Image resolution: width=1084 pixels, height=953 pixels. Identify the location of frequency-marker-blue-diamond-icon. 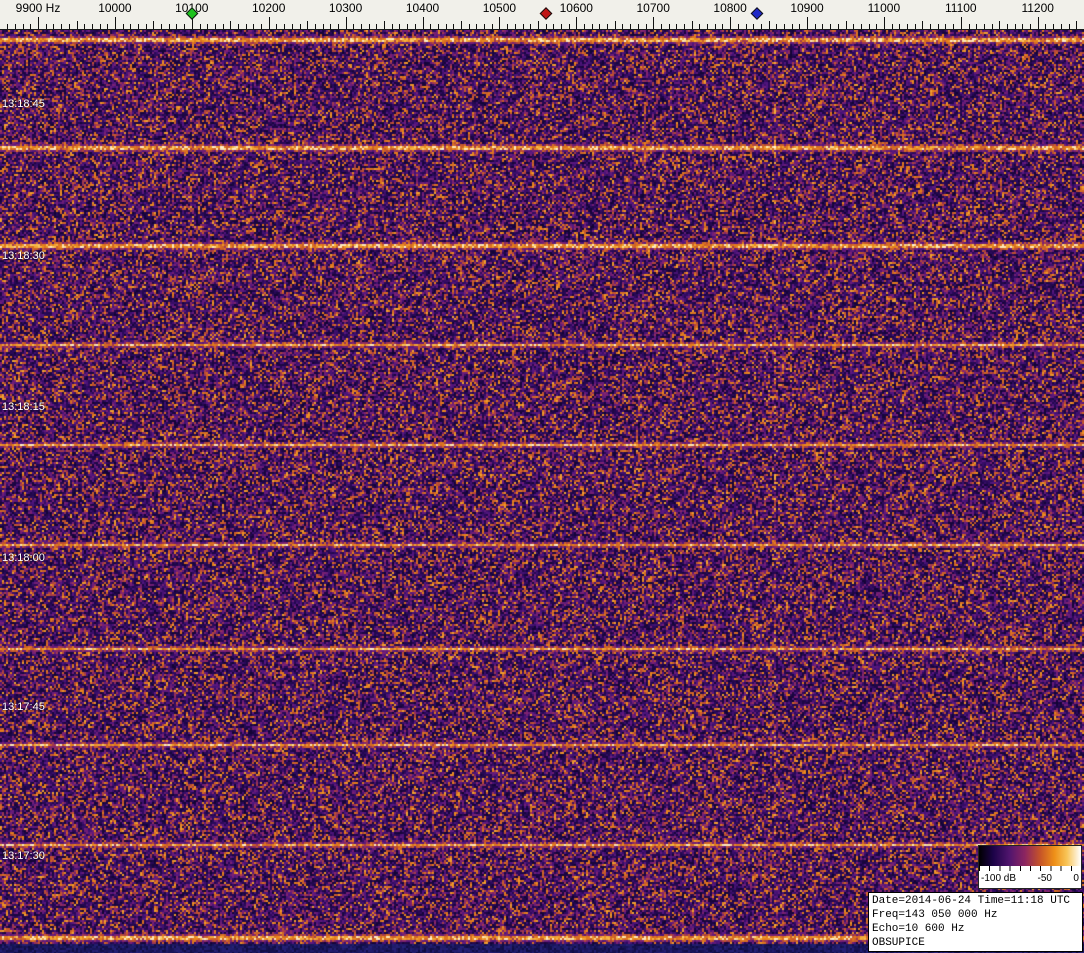
(757, 13).